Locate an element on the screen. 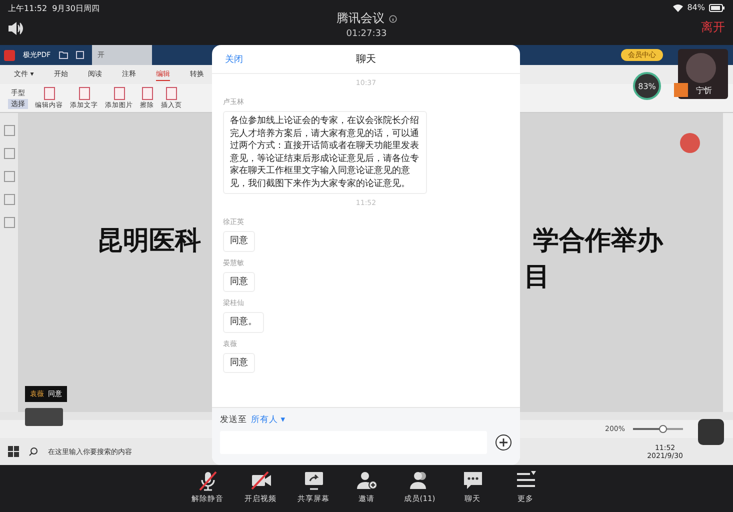  status-time: 上午11:52 9月30日周四 is located at coordinates (54, 8).